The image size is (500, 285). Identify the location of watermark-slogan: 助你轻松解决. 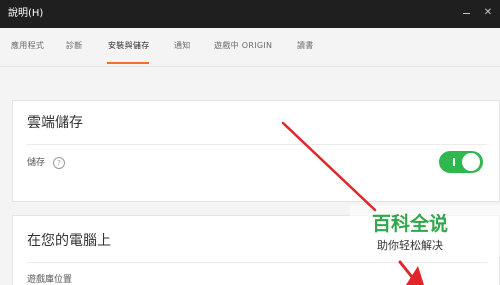
(410, 245).